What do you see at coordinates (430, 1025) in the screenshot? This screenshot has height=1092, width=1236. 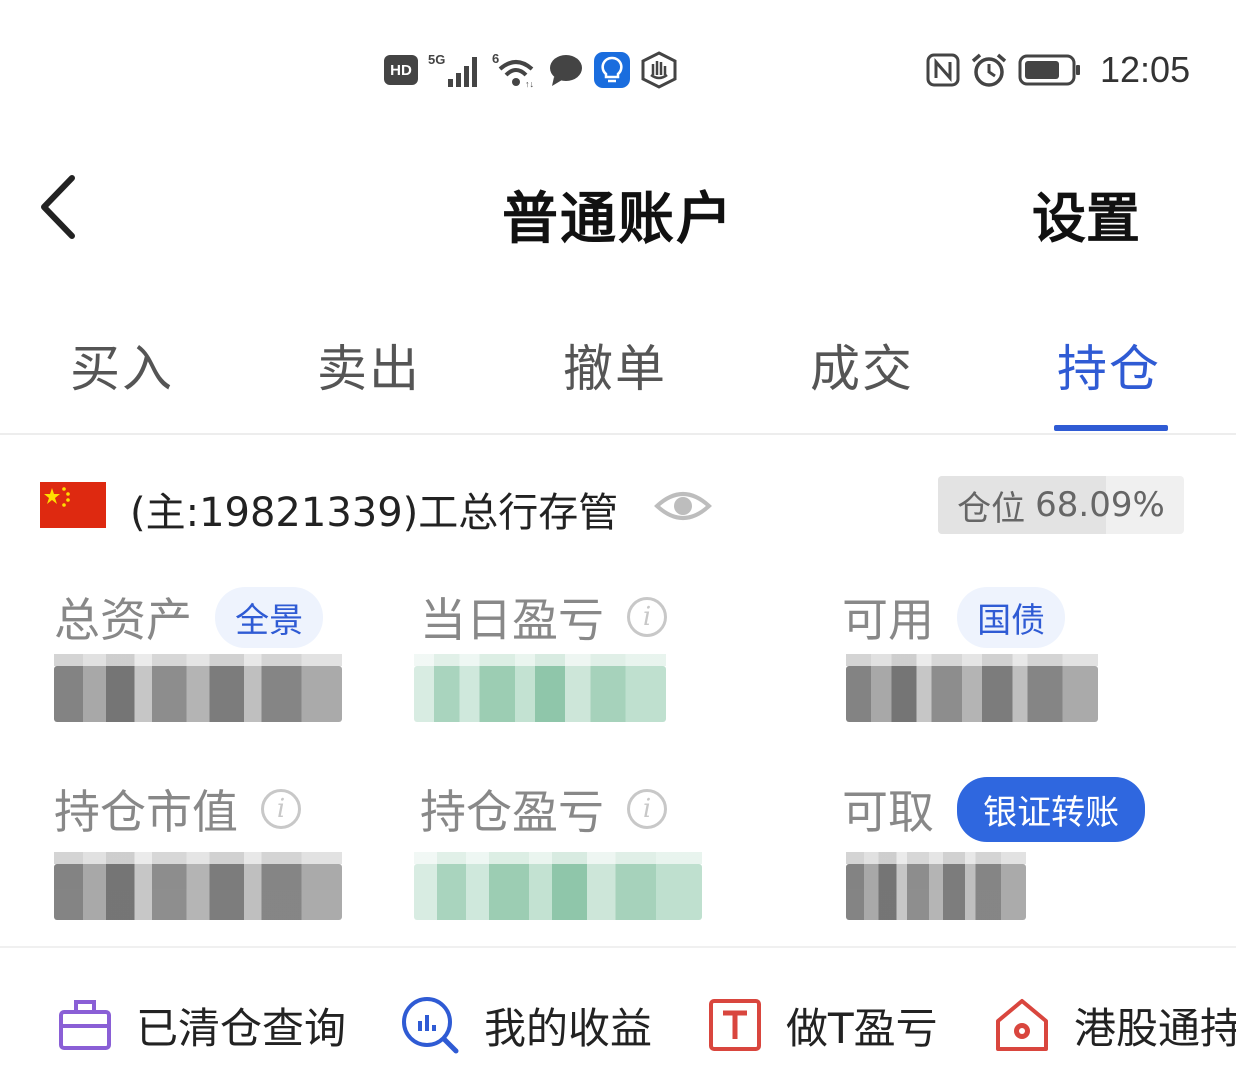 I see `magnifier-chart-icon` at bounding box center [430, 1025].